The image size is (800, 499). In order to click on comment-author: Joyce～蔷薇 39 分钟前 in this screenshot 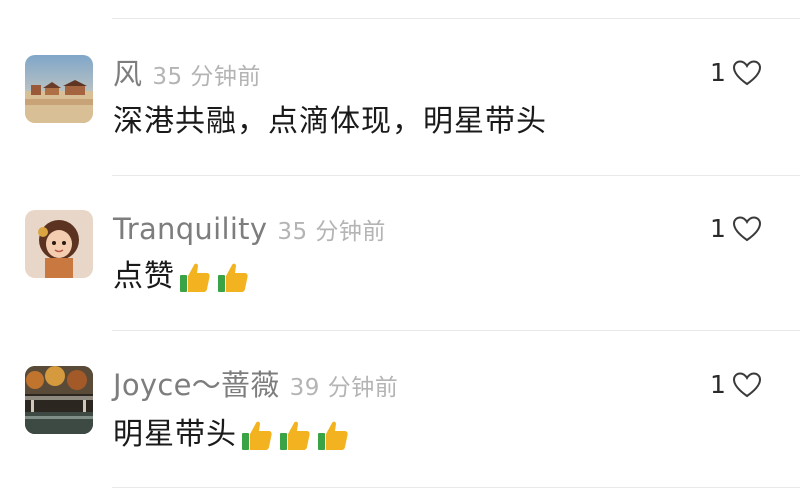, I will do `click(255, 386)`.